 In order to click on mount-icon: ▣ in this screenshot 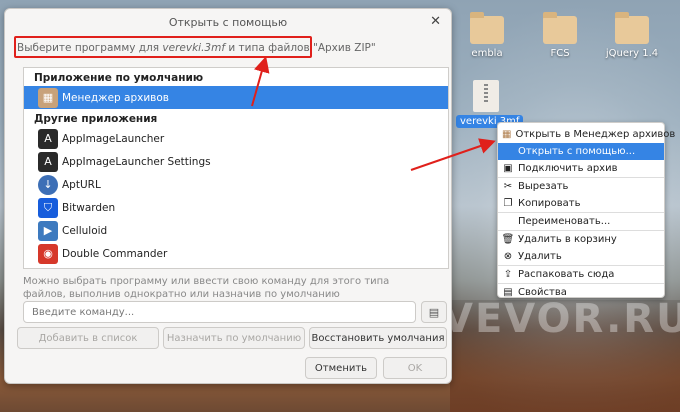, I will do `click(508, 168)`.